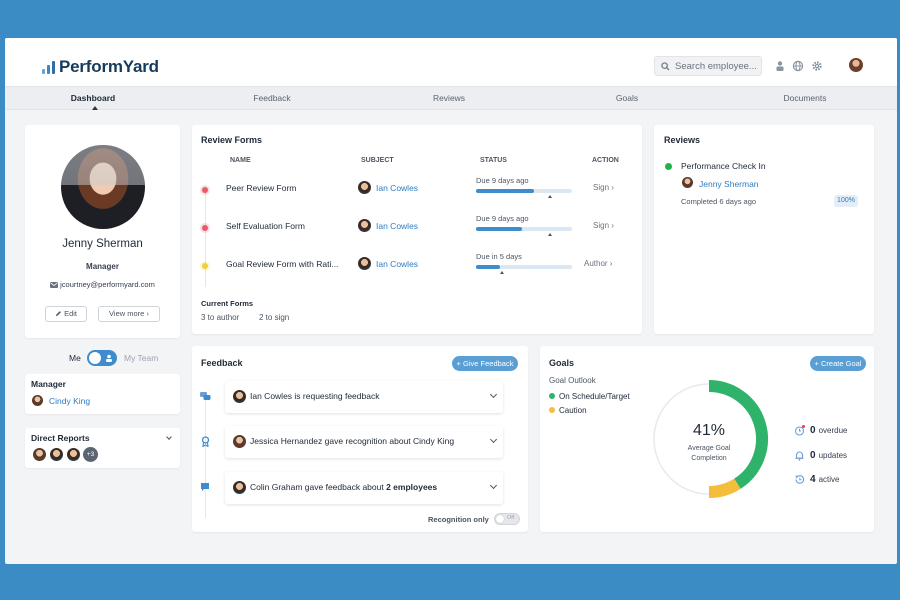  I want to click on to-author-link: 3 to author, so click(220, 317).